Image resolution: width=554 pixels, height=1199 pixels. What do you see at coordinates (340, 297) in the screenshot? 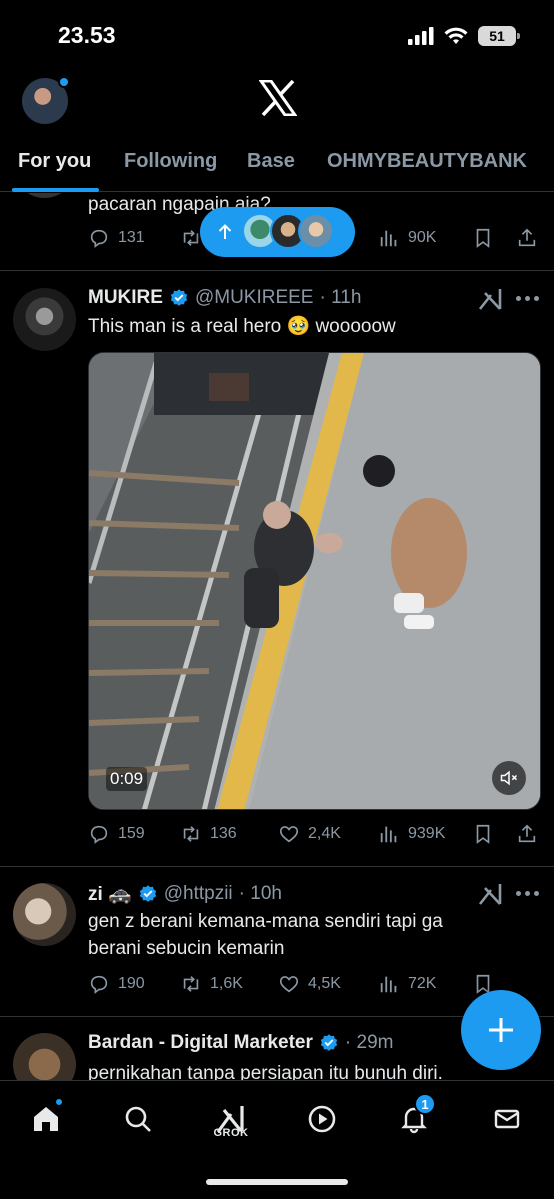
I see `post-time: · 11h` at bounding box center [340, 297].